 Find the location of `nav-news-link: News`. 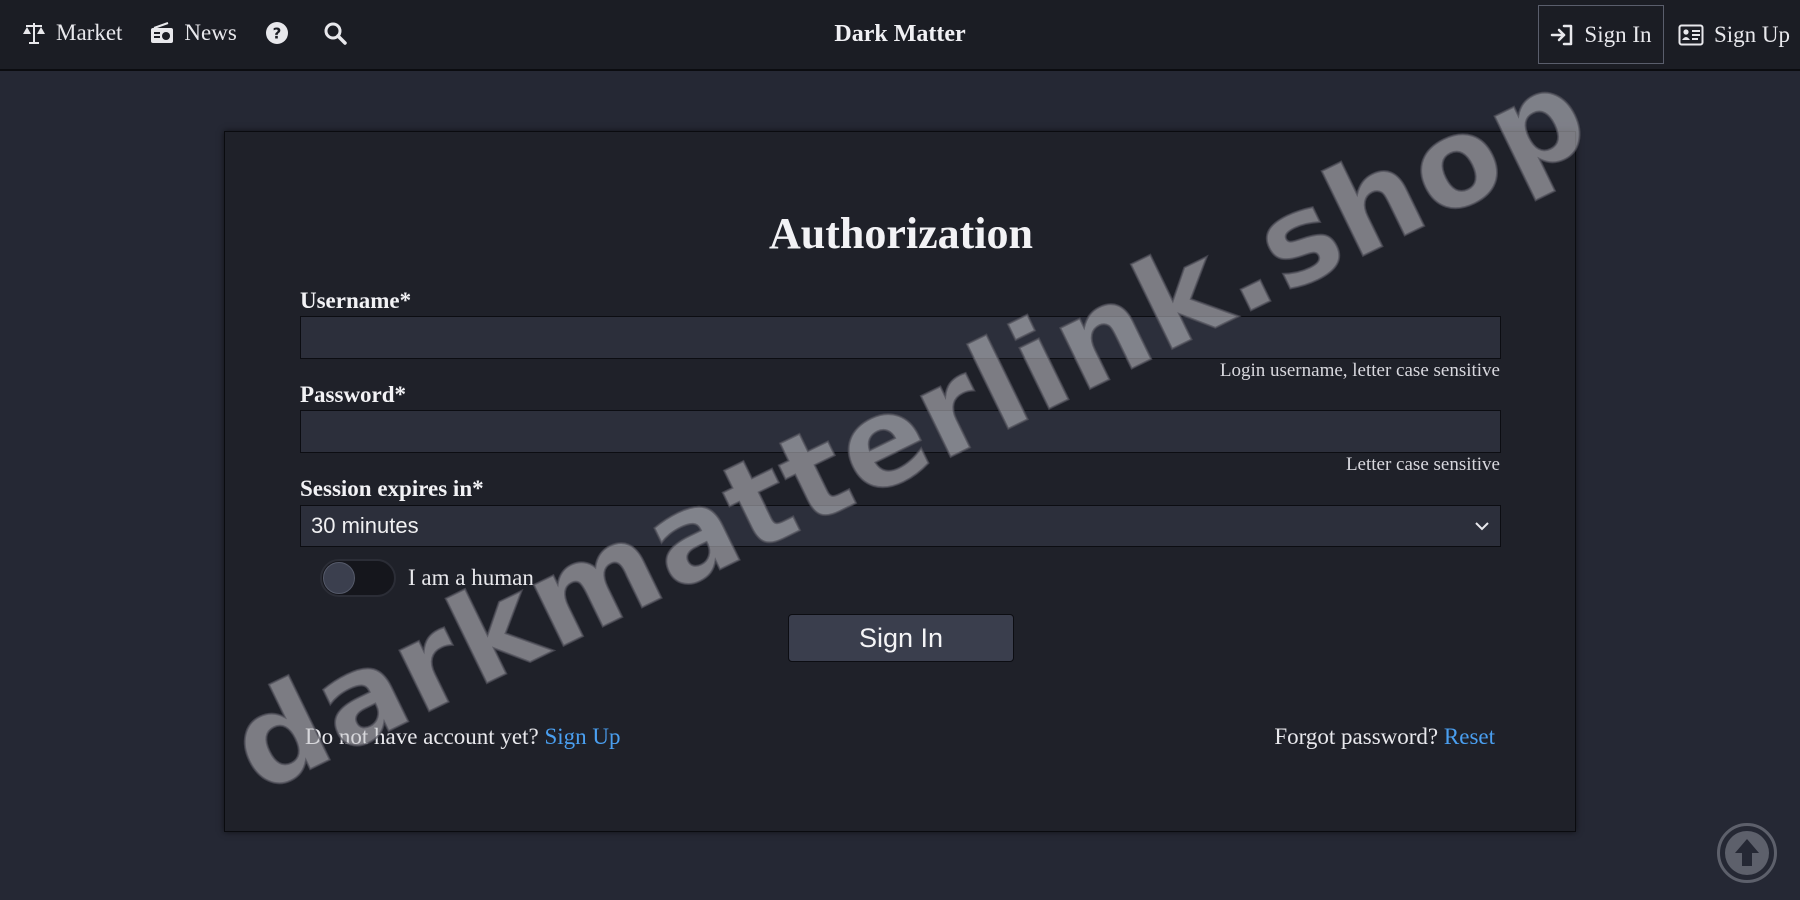

nav-news-link: News is located at coordinates (193, 33).